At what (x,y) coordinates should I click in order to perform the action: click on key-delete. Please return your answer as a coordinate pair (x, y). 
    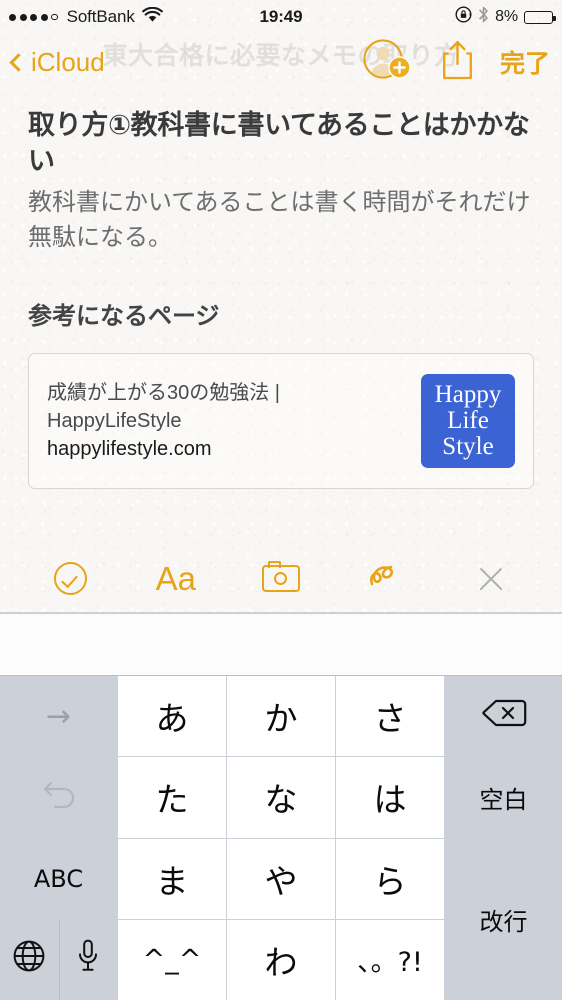
    Looking at the image, I should click on (503, 716).